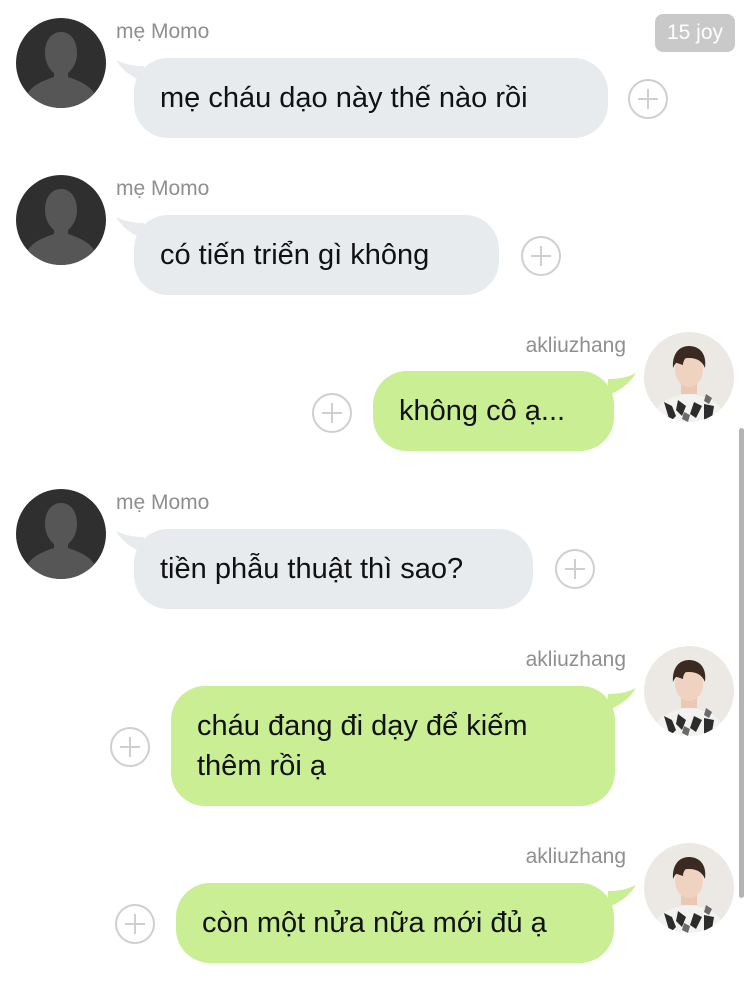 This screenshot has width=750, height=986. I want to click on message-bubble: còn một nửa nữa mới đủ ạ, so click(395, 923).